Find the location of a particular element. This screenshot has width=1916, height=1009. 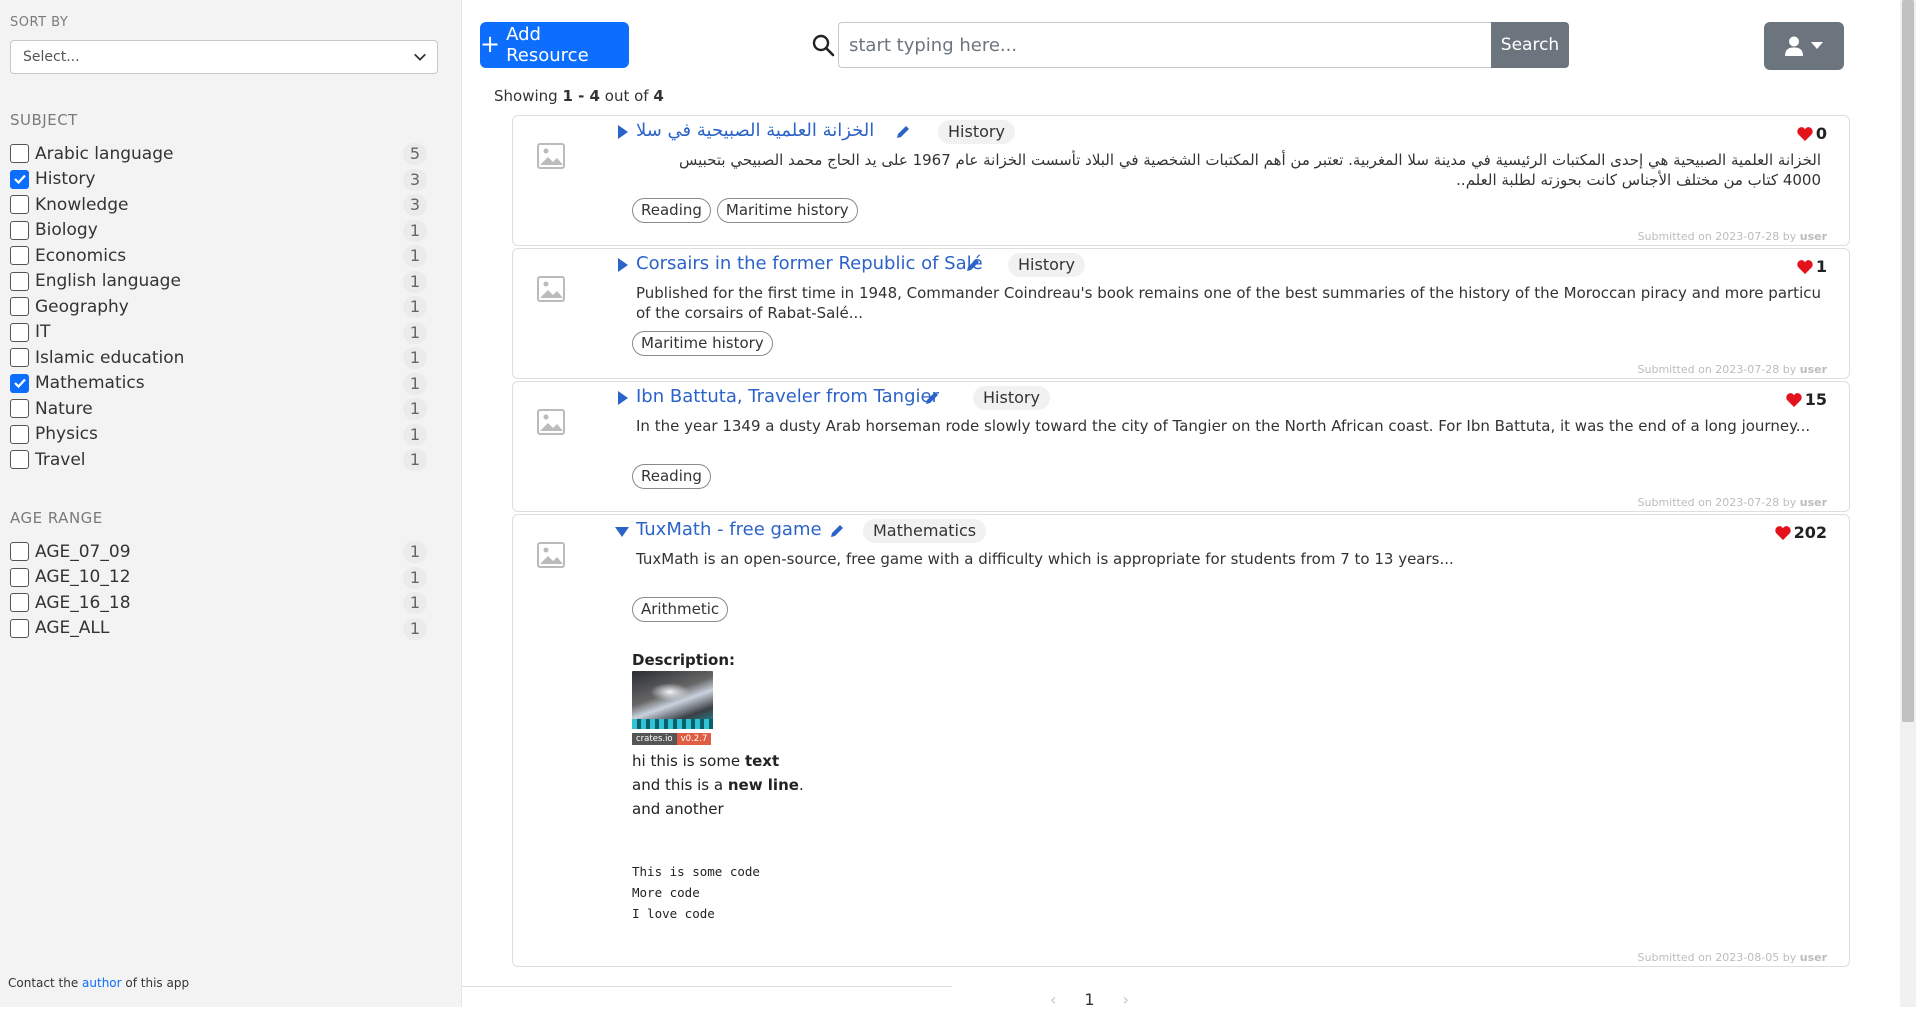

resource-title-link: TuxMath - free game is located at coordinates (729, 529).